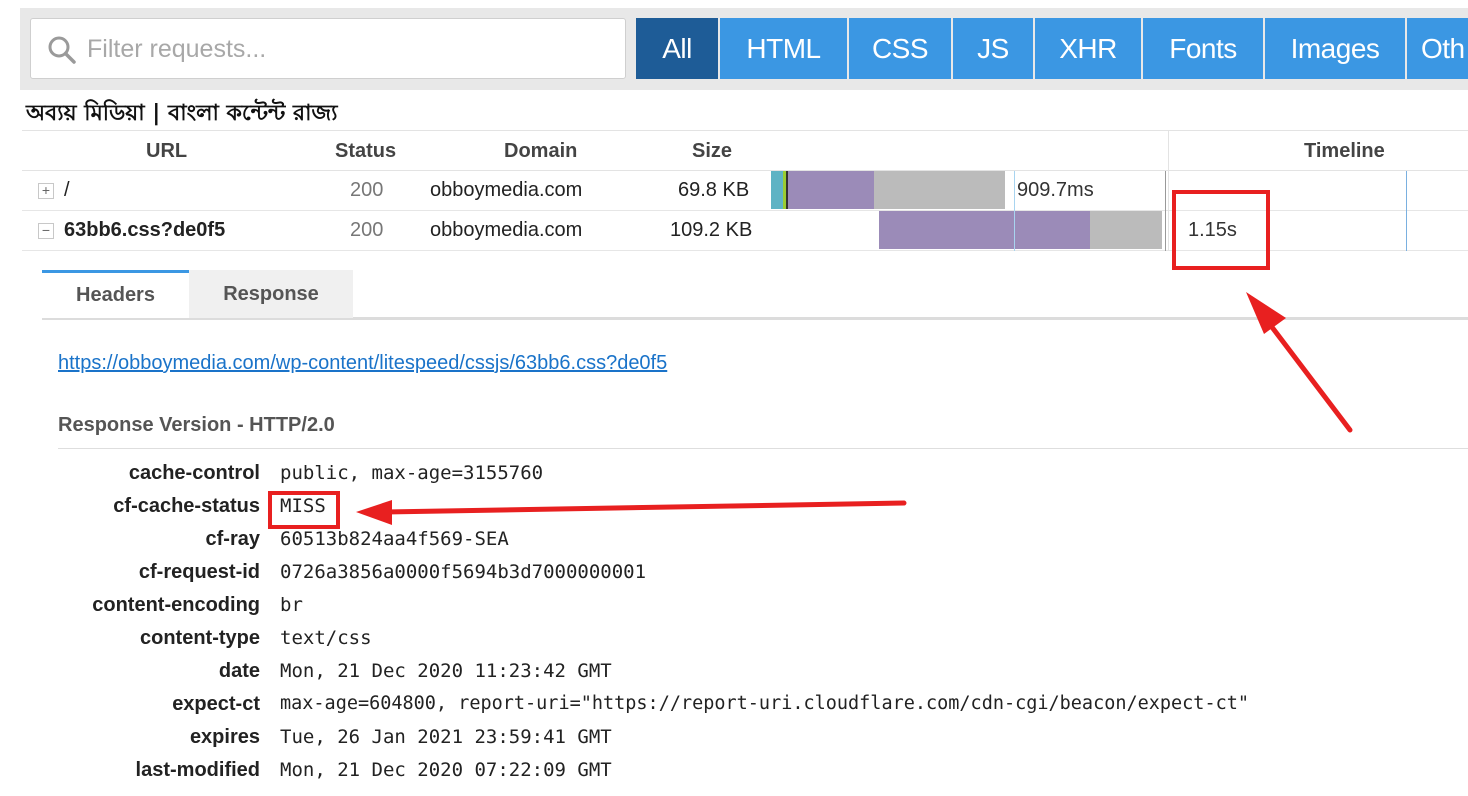 This screenshot has height=796, width=1468. What do you see at coordinates (644, 507) in the screenshot?
I see `annotation-arrow-line-cache` at bounding box center [644, 507].